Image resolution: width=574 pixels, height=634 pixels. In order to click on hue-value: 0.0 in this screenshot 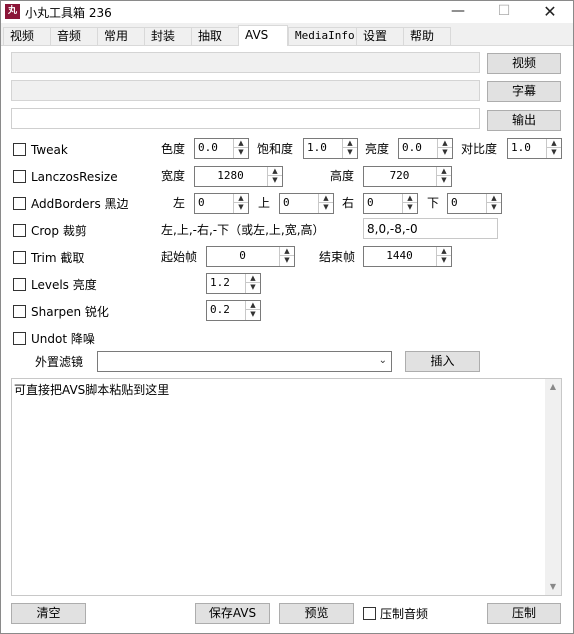, I will do `click(208, 147)`.